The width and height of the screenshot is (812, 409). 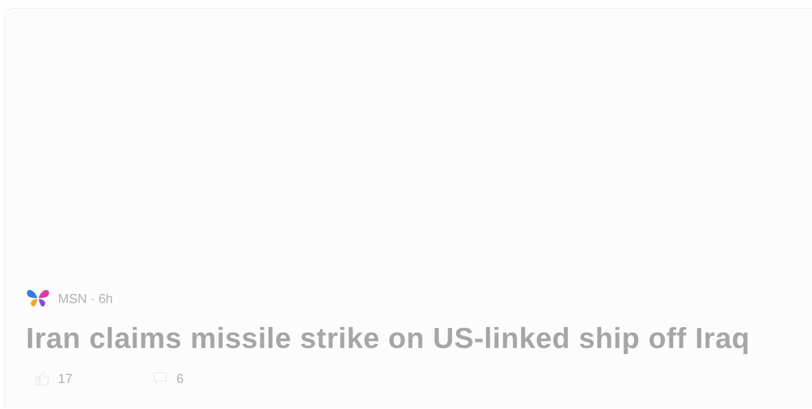 What do you see at coordinates (419, 339) in the screenshot?
I see `headline: Iran claims missile strike on US-linked ship off Iraq` at bounding box center [419, 339].